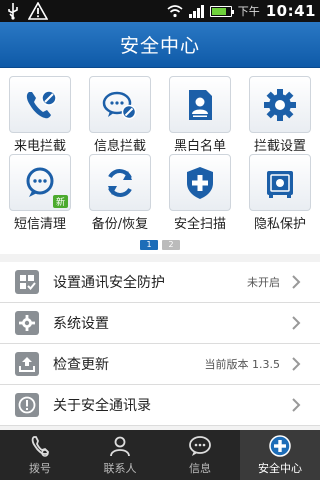 This screenshot has height=480, width=320. I want to click on sms-clean-icon: 新, so click(40, 182).